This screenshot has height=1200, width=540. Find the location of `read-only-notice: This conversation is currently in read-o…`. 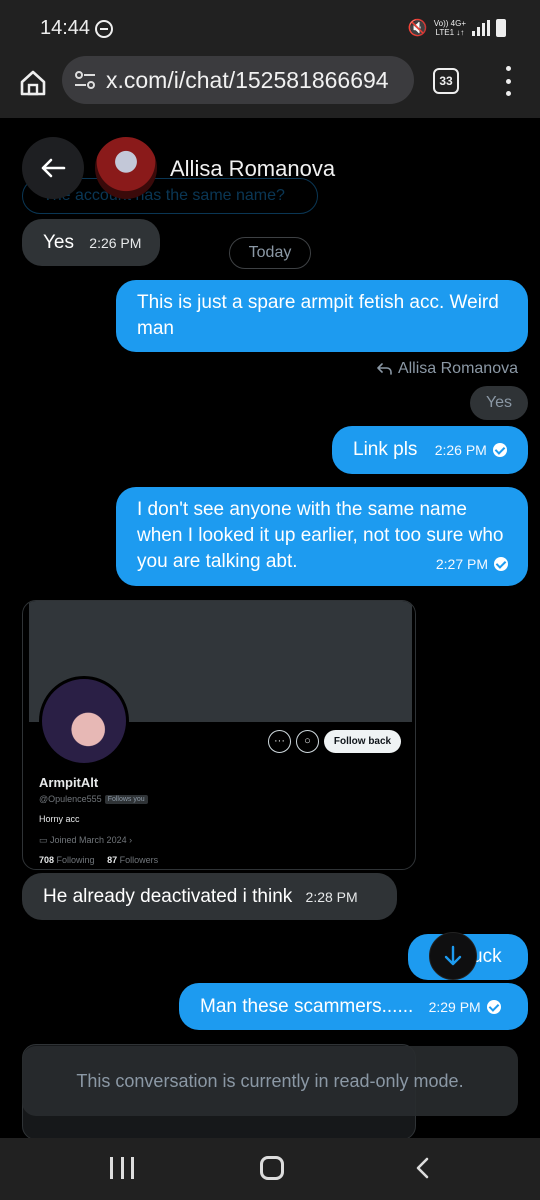

read-only-notice: This conversation is currently in read-o… is located at coordinates (270, 1081).